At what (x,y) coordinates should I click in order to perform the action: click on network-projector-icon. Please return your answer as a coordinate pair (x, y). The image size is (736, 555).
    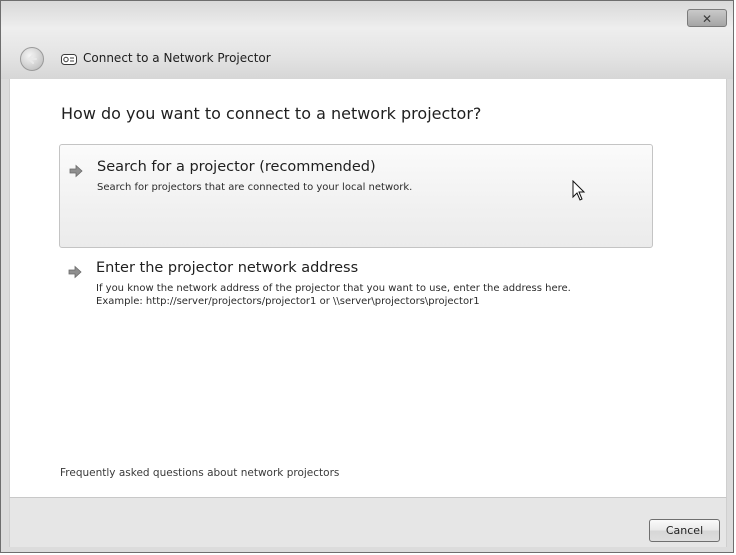
    Looking at the image, I should click on (69, 59).